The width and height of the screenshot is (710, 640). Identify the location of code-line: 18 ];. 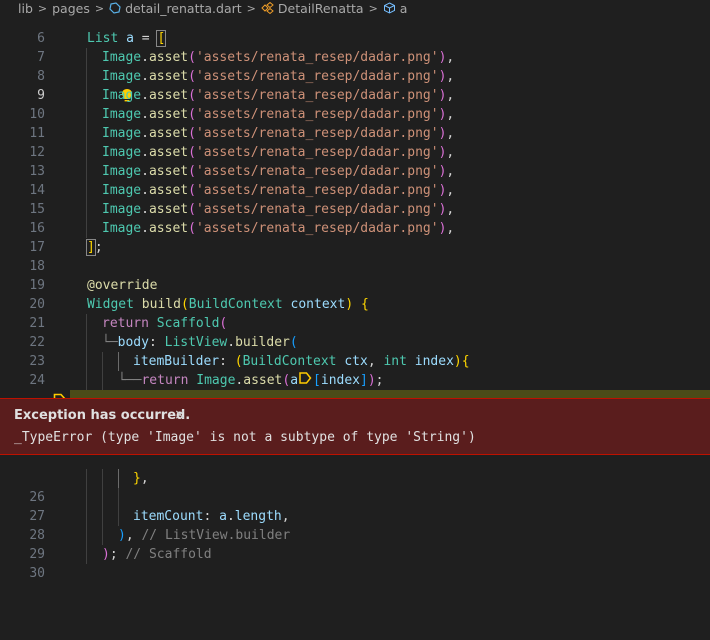
(355, 256).